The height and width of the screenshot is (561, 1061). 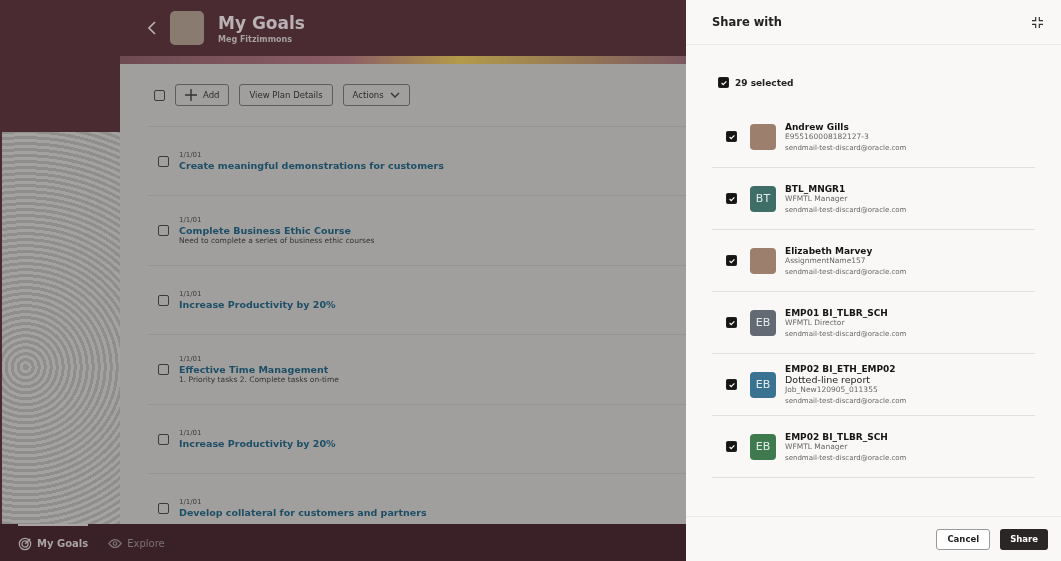 What do you see at coordinates (394, 95) in the screenshot?
I see `caret-icon` at bounding box center [394, 95].